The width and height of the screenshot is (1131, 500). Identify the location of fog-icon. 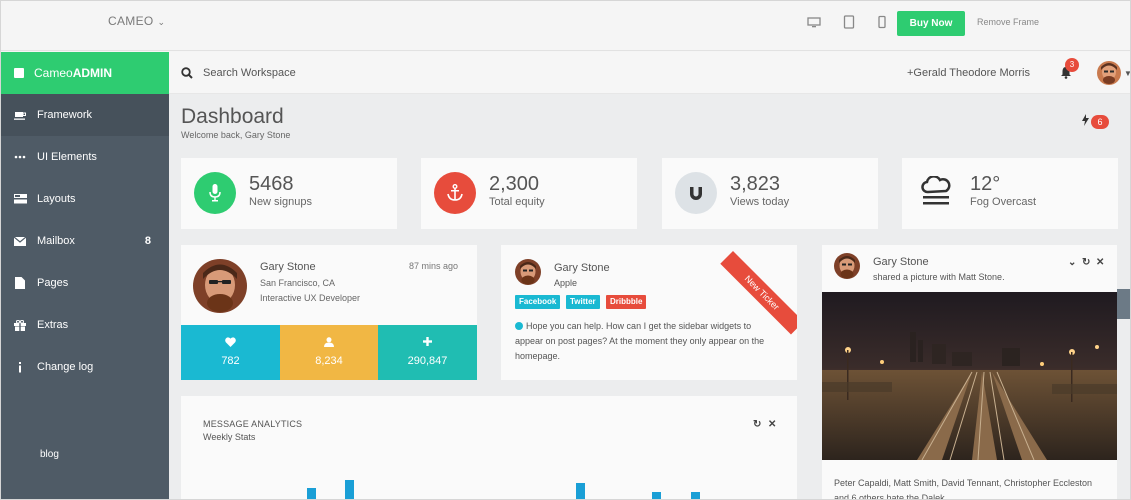
(936, 193).